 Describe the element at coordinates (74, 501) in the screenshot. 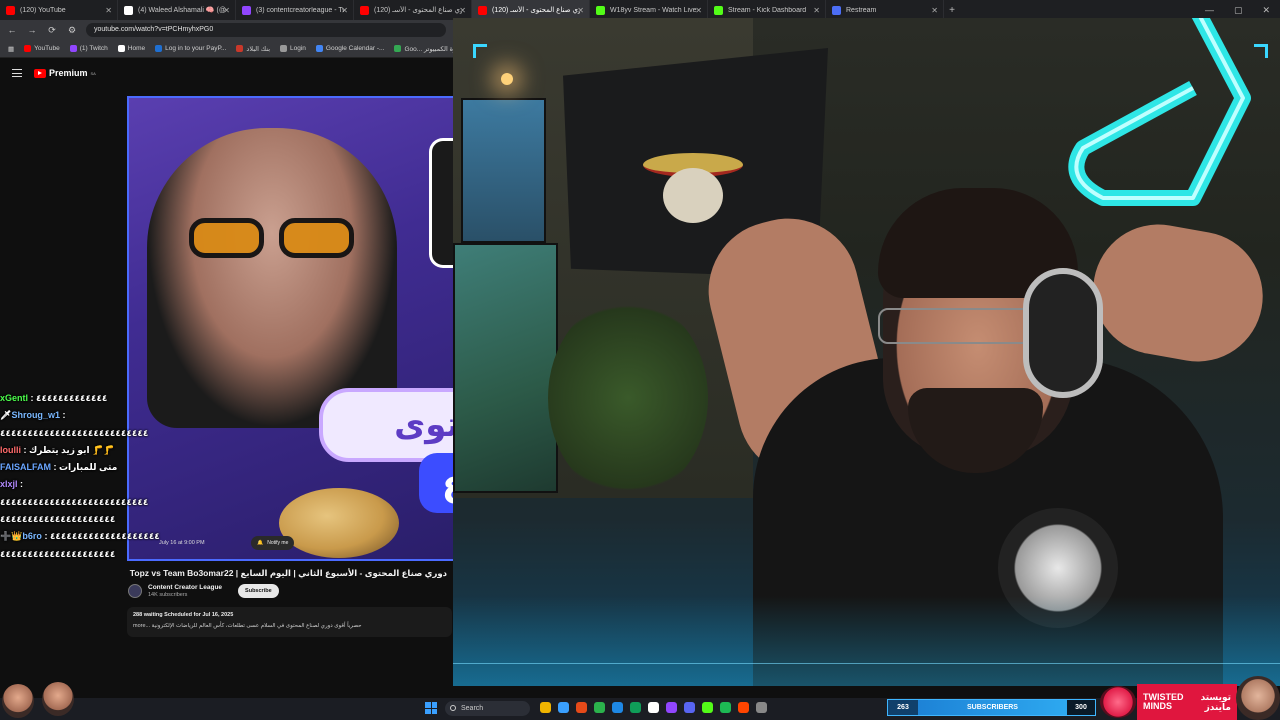

I see `chat-text: ٤٤٤٤٤٤٤٤٤٤٤٤٤٤٤٤٤٤٤٤٤٤٤٤٤٤٤` at that location.